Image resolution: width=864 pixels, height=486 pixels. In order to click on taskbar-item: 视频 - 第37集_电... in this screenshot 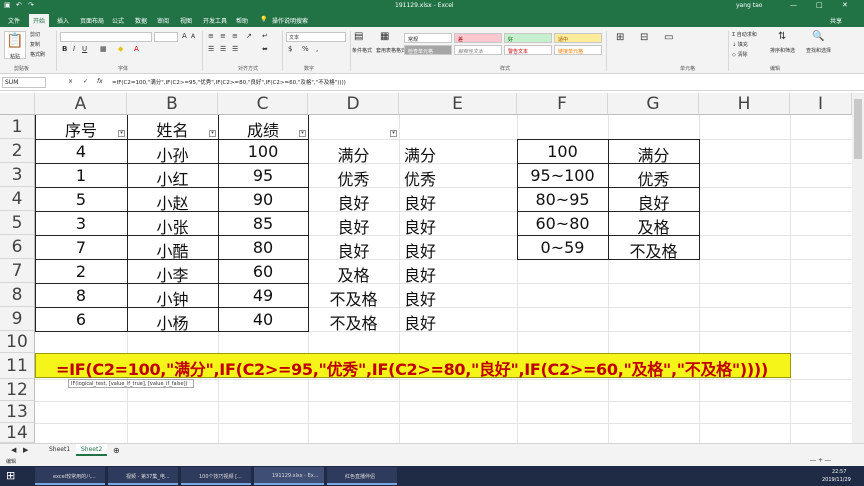, I will do `click(143, 476)`.